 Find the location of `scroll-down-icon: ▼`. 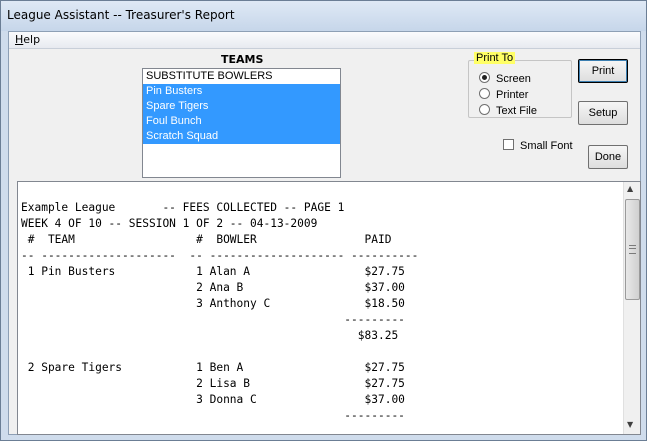

scroll-down-icon: ▼ is located at coordinates (630, 424).